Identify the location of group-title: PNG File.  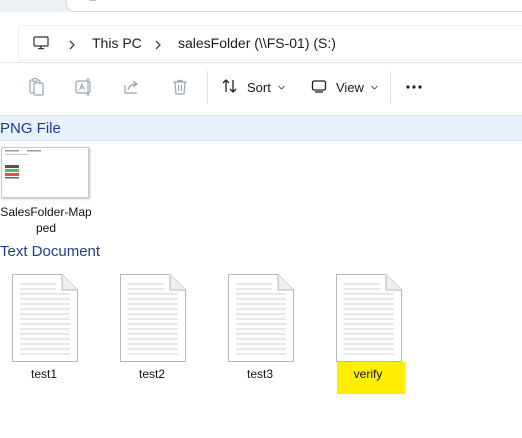
(30, 128).